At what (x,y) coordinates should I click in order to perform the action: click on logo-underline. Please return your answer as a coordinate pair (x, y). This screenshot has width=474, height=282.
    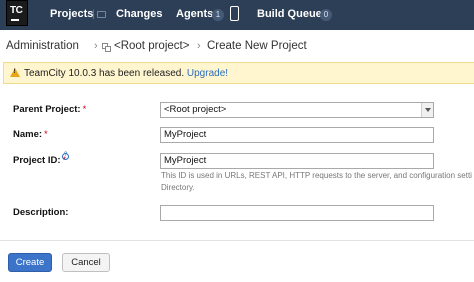
    Looking at the image, I should click on (15, 20).